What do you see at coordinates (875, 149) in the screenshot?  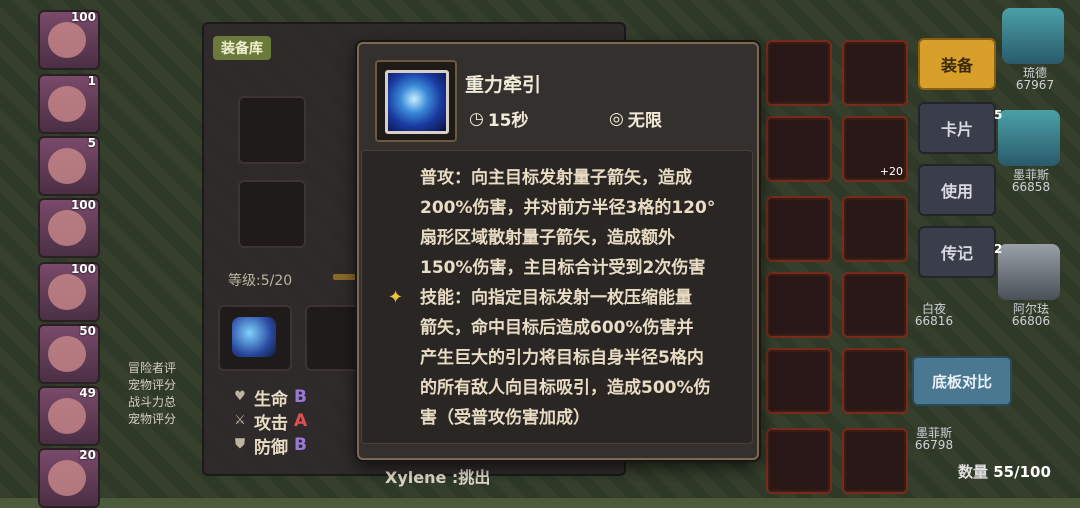 I see `equipment-item: +20` at bounding box center [875, 149].